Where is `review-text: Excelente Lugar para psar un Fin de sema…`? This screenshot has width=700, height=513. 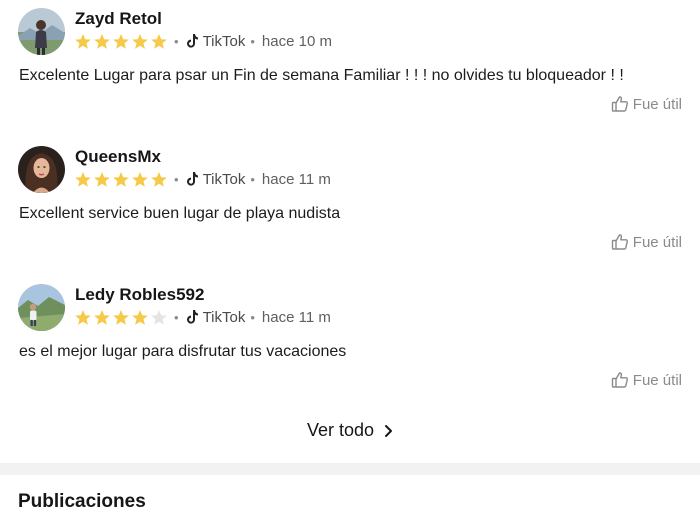
review-text: Excelente Lugar para psar un Fin de sema… is located at coordinates (321, 75).